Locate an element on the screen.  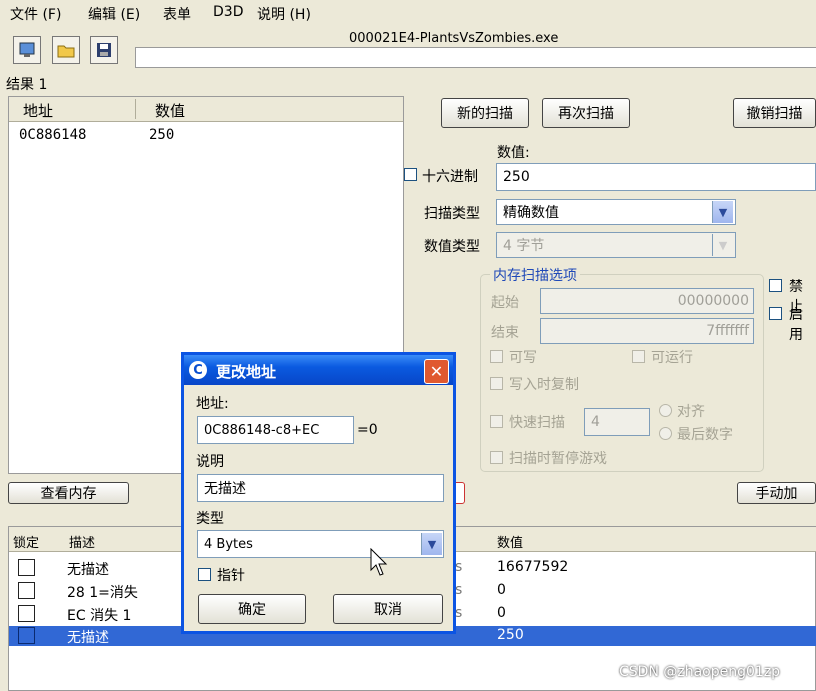
type-value: 4 Bytes is located at coordinates (228, 544).